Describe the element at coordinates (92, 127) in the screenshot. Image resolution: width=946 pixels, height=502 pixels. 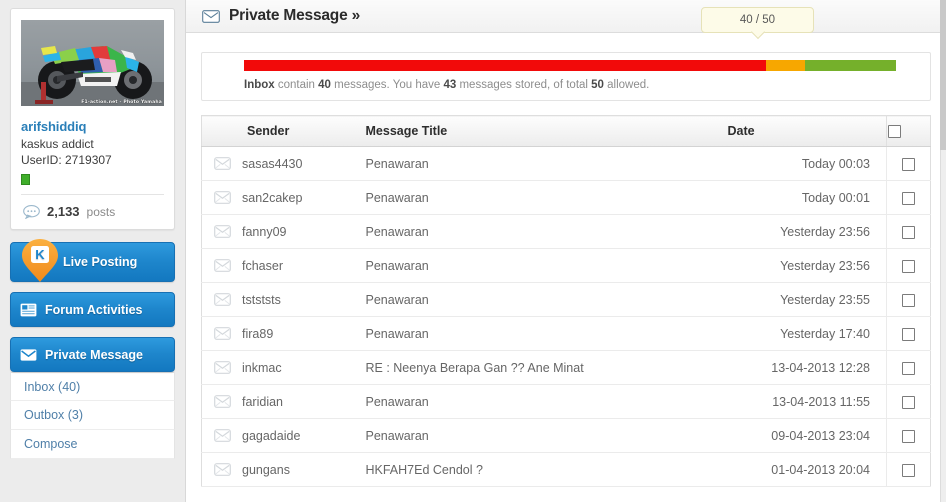
I see `profile-username: arifshiddiq` at that location.